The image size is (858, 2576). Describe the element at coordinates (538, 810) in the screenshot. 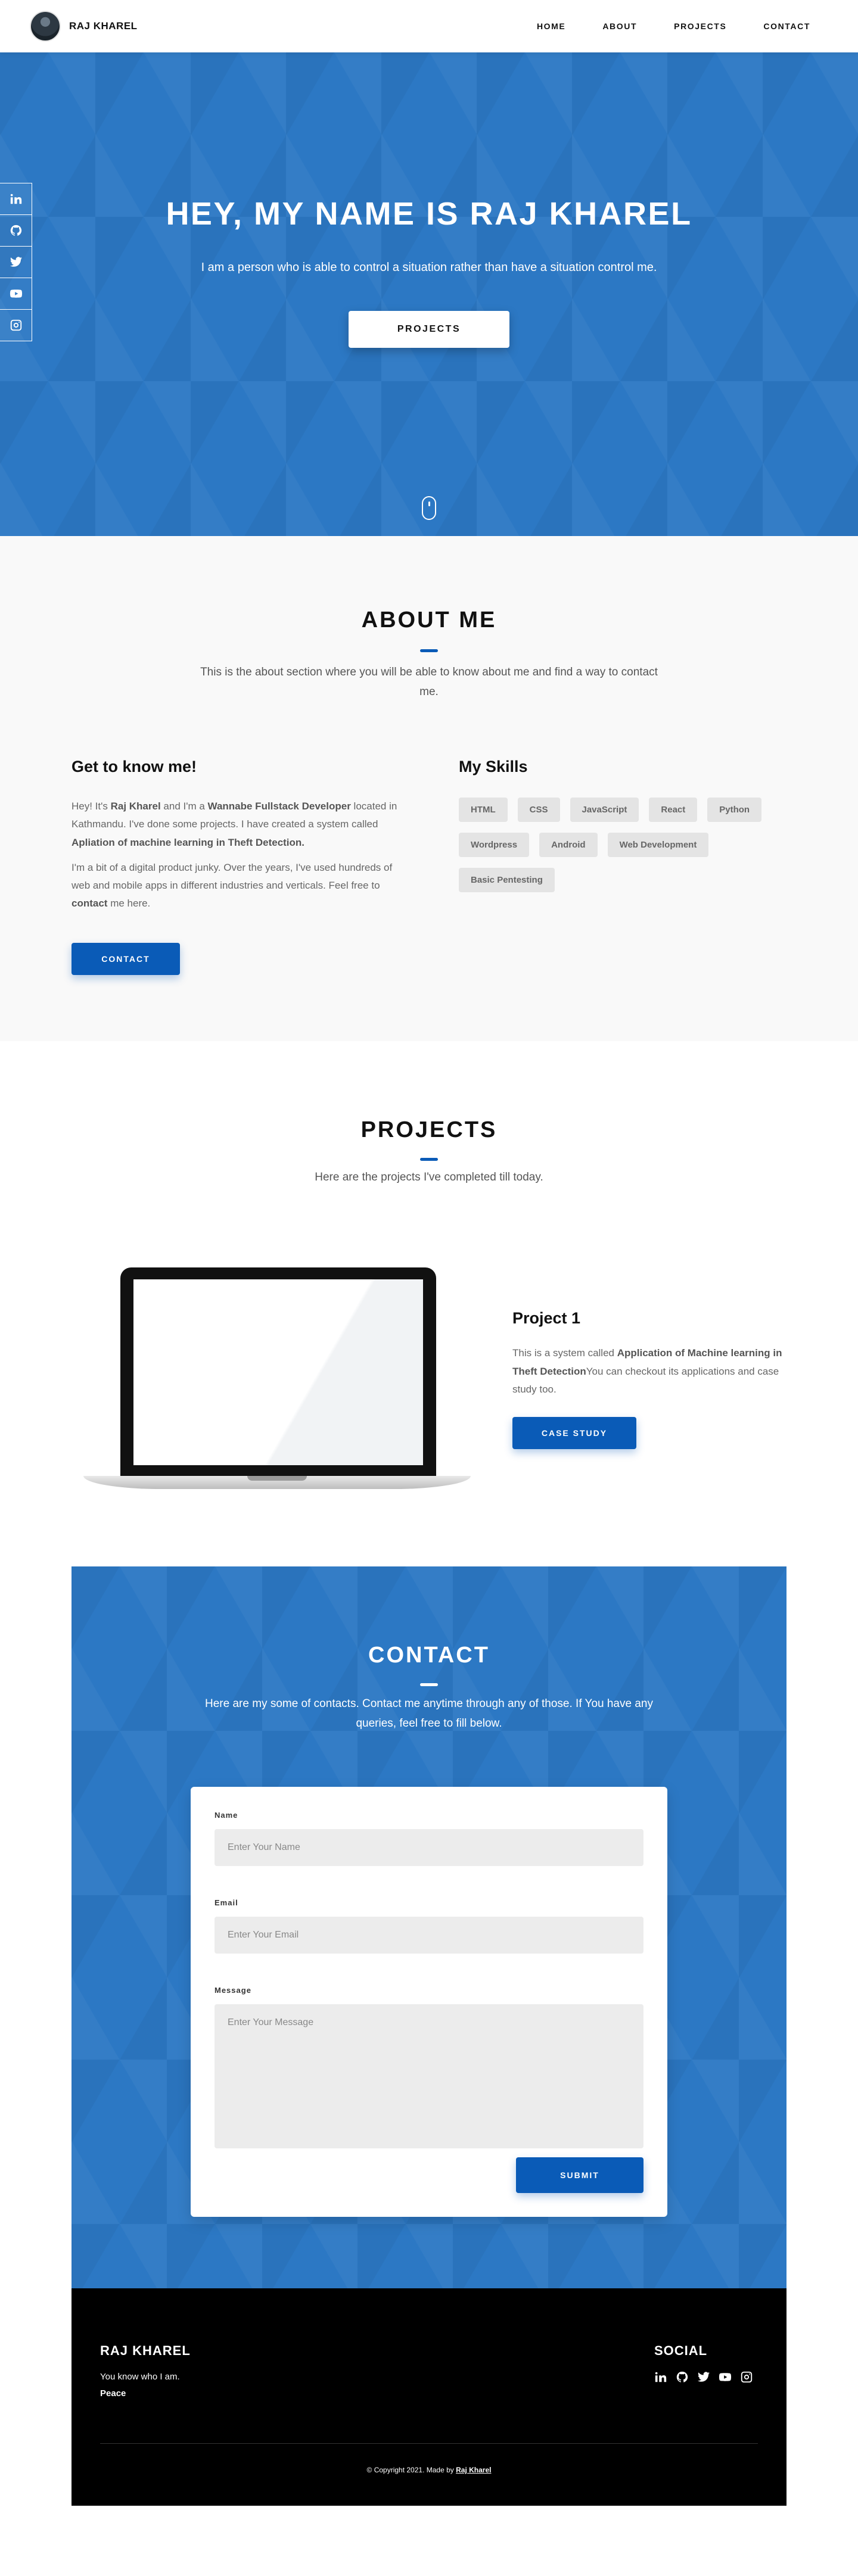

I see `skill-tag: CSS` at that location.